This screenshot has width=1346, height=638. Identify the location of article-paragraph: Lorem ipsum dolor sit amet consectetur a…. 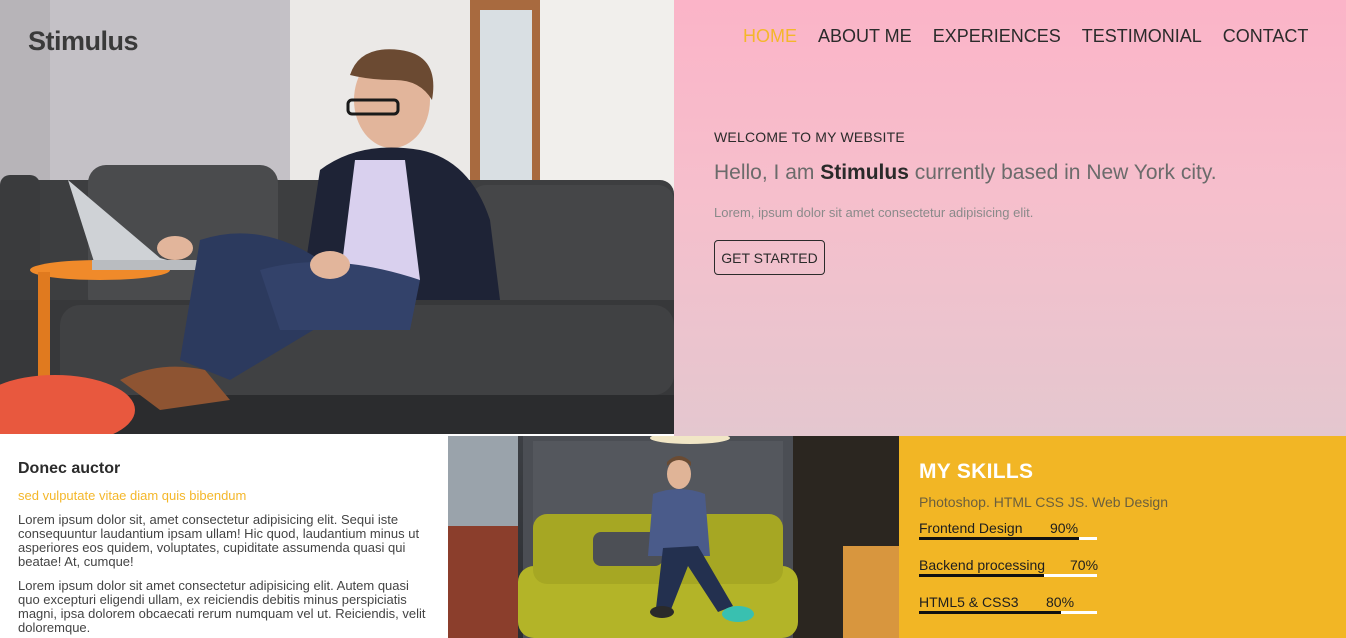
(222, 606).